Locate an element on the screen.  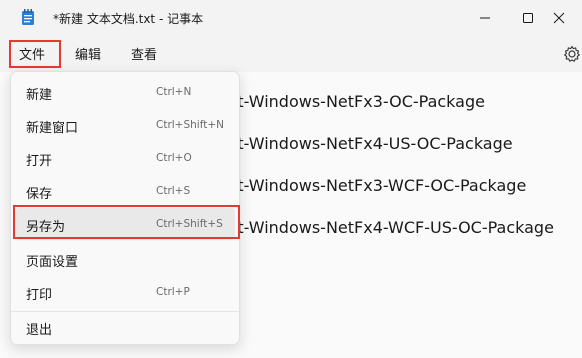
menu-item-label: 页面设置 is located at coordinates (52, 262).